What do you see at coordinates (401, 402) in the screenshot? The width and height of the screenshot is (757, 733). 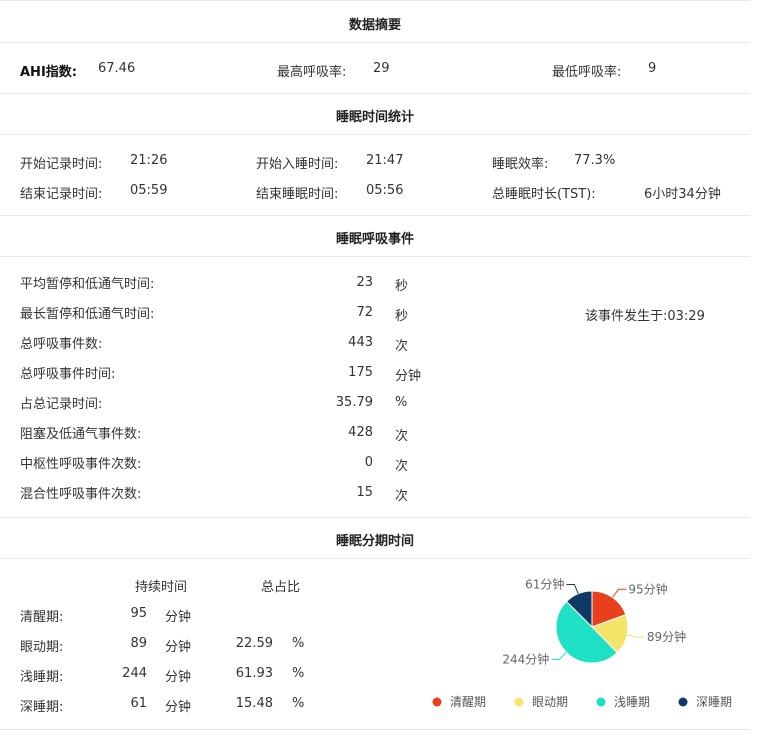 I see `event-row-unit: %` at bounding box center [401, 402].